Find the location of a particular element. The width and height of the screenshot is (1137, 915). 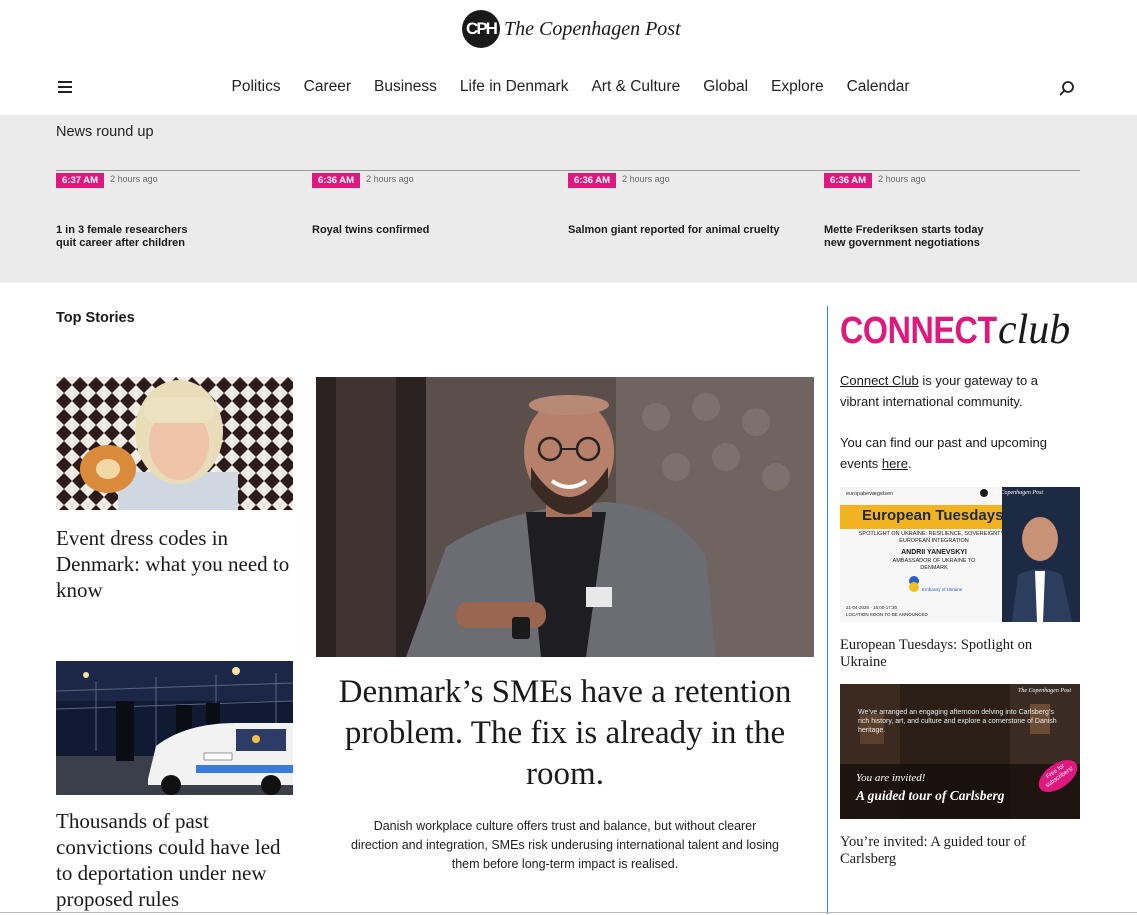

events-here-link: here is located at coordinates (895, 463).